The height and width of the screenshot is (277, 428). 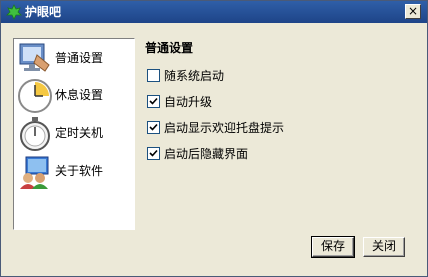 I want to click on welcome-tray-tip-checkbox, so click(x=153, y=127).